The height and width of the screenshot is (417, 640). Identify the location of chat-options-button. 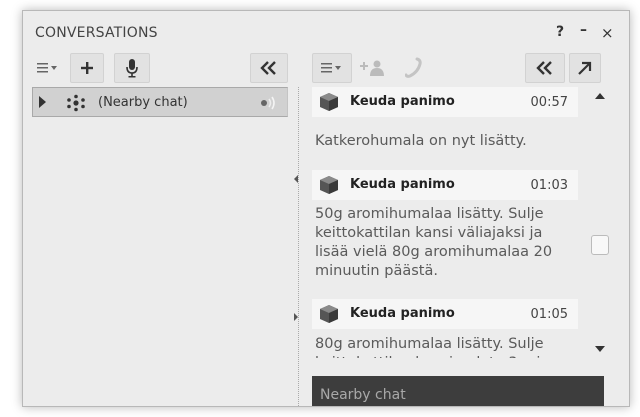
(332, 68).